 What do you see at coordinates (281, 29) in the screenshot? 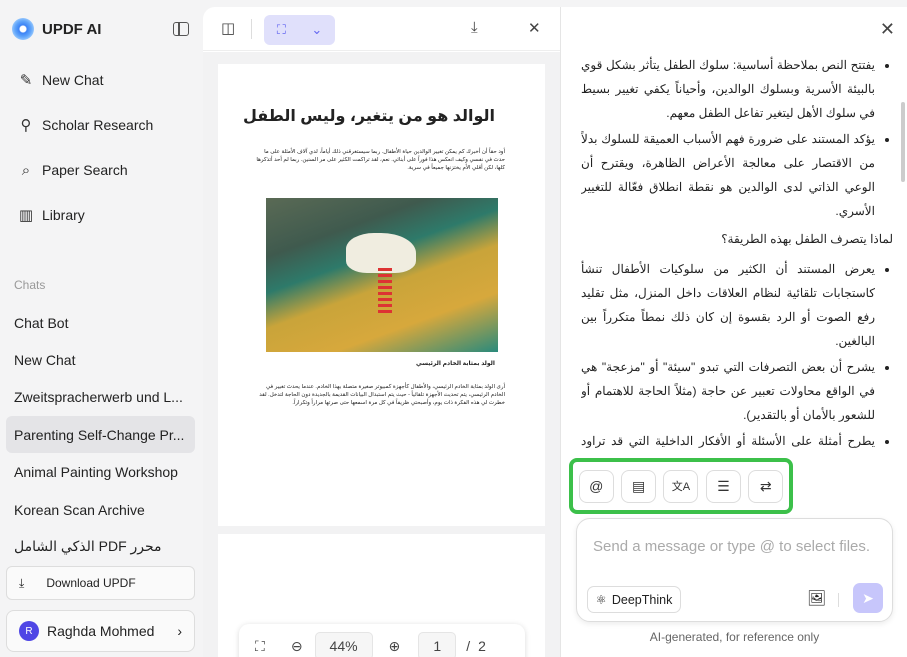
I see `scan-translate-icon: ⛶` at bounding box center [281, 29].